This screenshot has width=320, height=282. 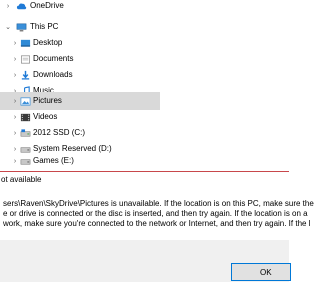 What do you see at coordinates (47, 100) in the screenshot?
I see `nav-item-label: Pictures` at bounding box center [47, 100].